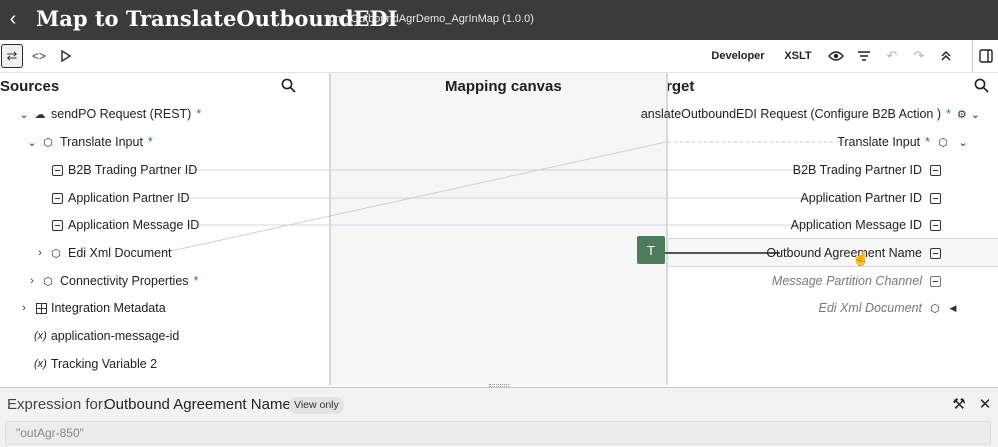 This screenshot has width=998, height=447. What do you see at coordinates (798, 56) in the screenshot?
I see `xslt-mode-button: XSLT` at bounding box center [798, 56].